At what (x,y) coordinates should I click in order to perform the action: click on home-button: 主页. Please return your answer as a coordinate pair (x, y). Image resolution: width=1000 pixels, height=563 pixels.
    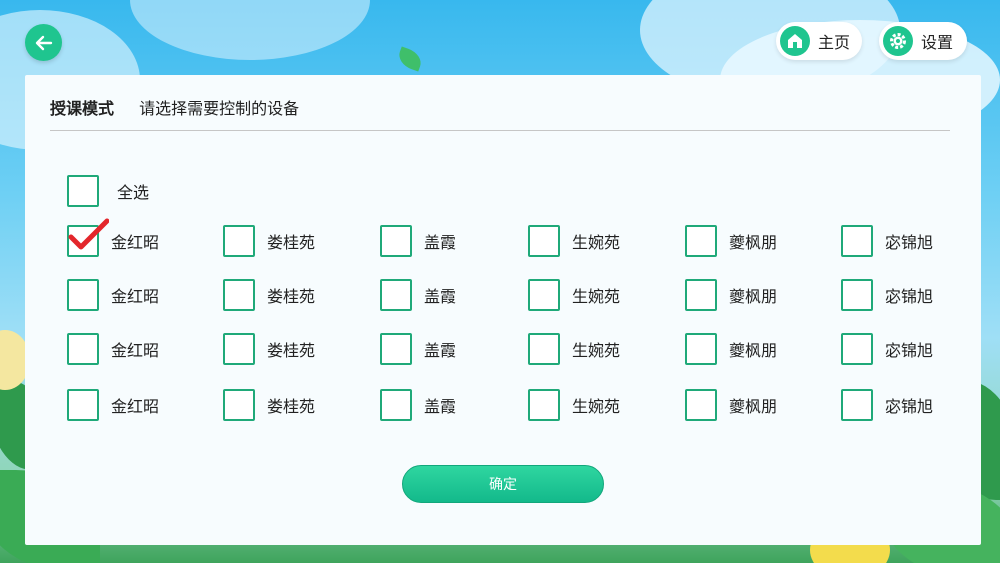
    Looking at the image, I should click on (819, 41).